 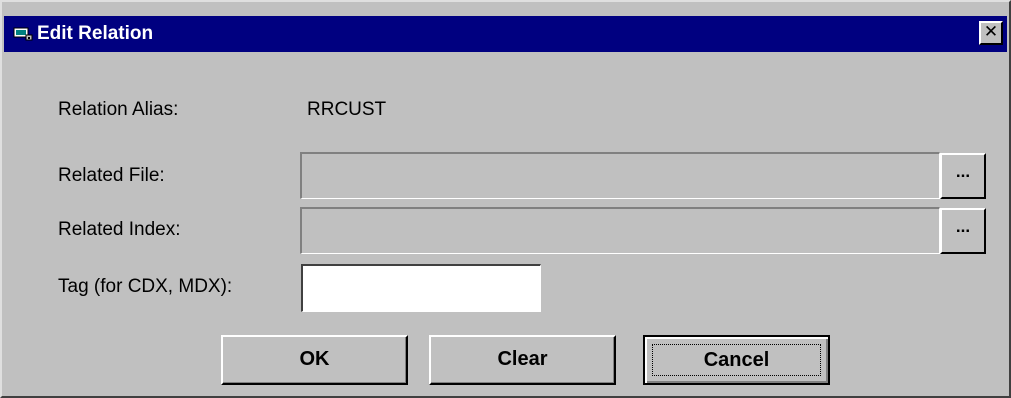 I want to click on ok-button: OK, so click(x=314, y=360).